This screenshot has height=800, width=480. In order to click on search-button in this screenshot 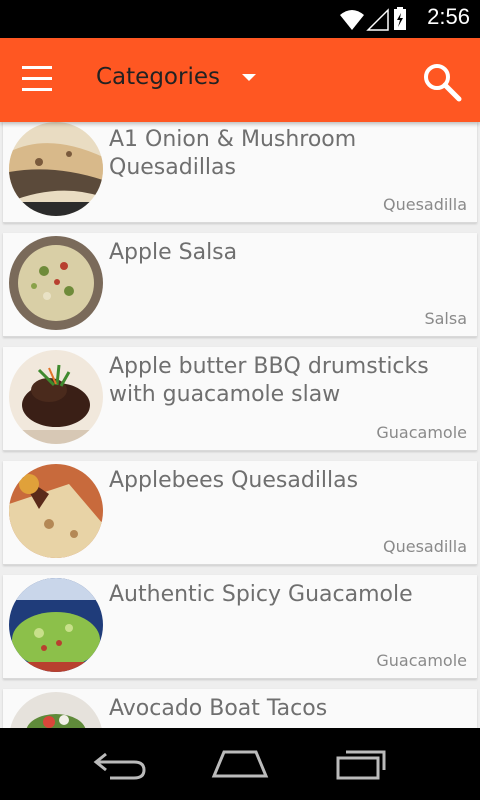, I will do `click(442, 82)`.